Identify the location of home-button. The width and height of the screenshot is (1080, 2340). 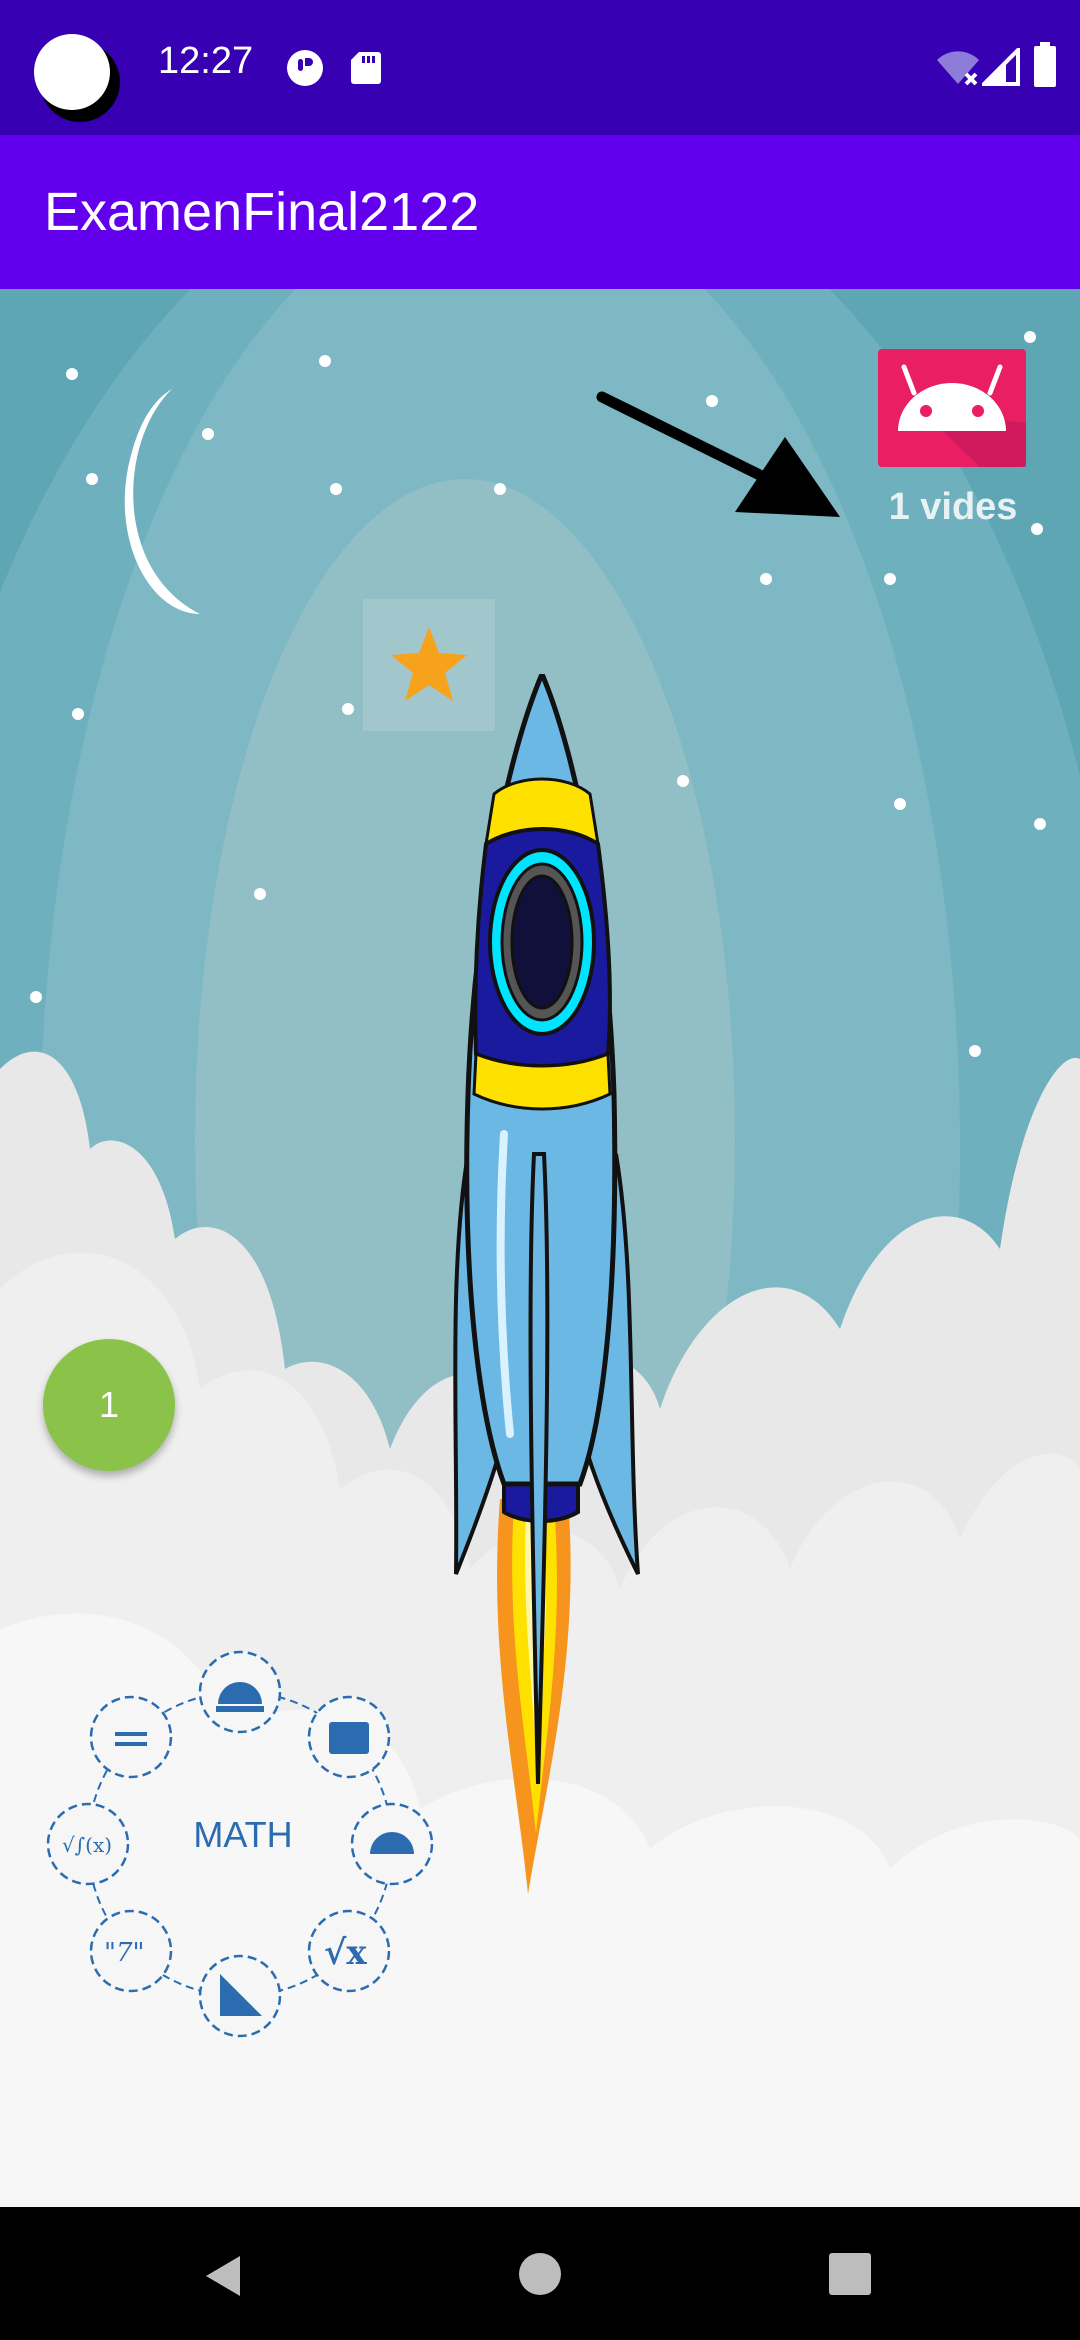
(540, 2274).